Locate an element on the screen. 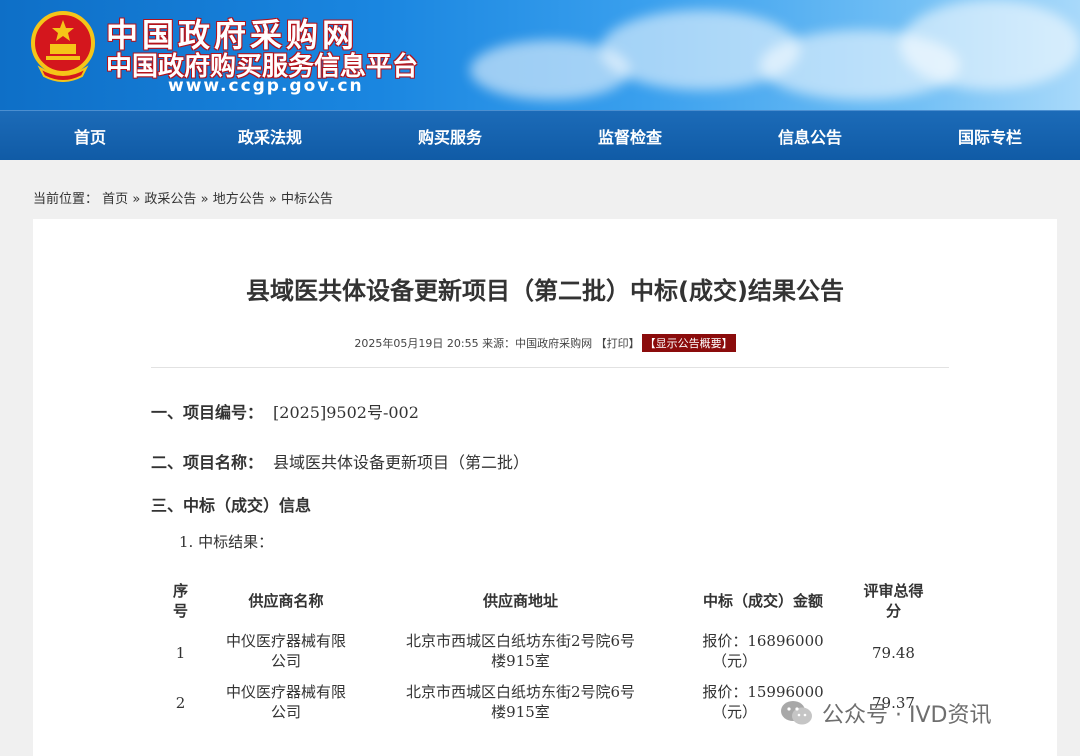 This screenshot has width=1080, height=756. row-1-address-line1: 北京市西城区白纸坊东街2号院6号 is located at coordinates (520, 641).